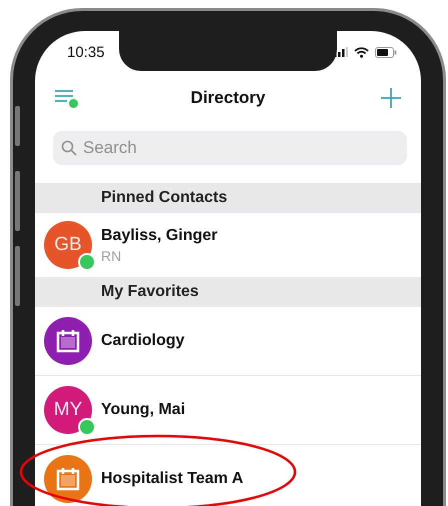 This screenshot has width=448, height=506. Describe the element at coordinates (65, 98) in the screenshot. I see `menu-button` at that location.